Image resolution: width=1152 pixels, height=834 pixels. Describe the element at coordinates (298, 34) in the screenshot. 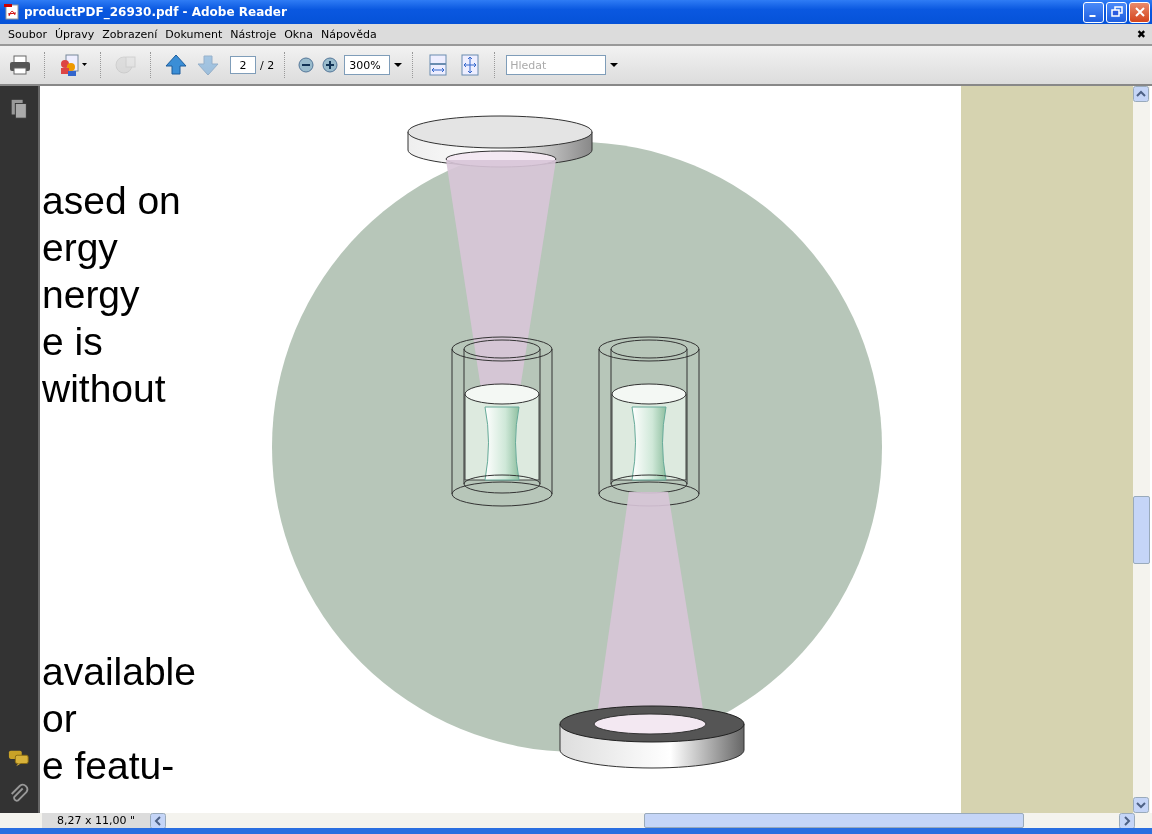

I see `menu-item: Okna` at that location.